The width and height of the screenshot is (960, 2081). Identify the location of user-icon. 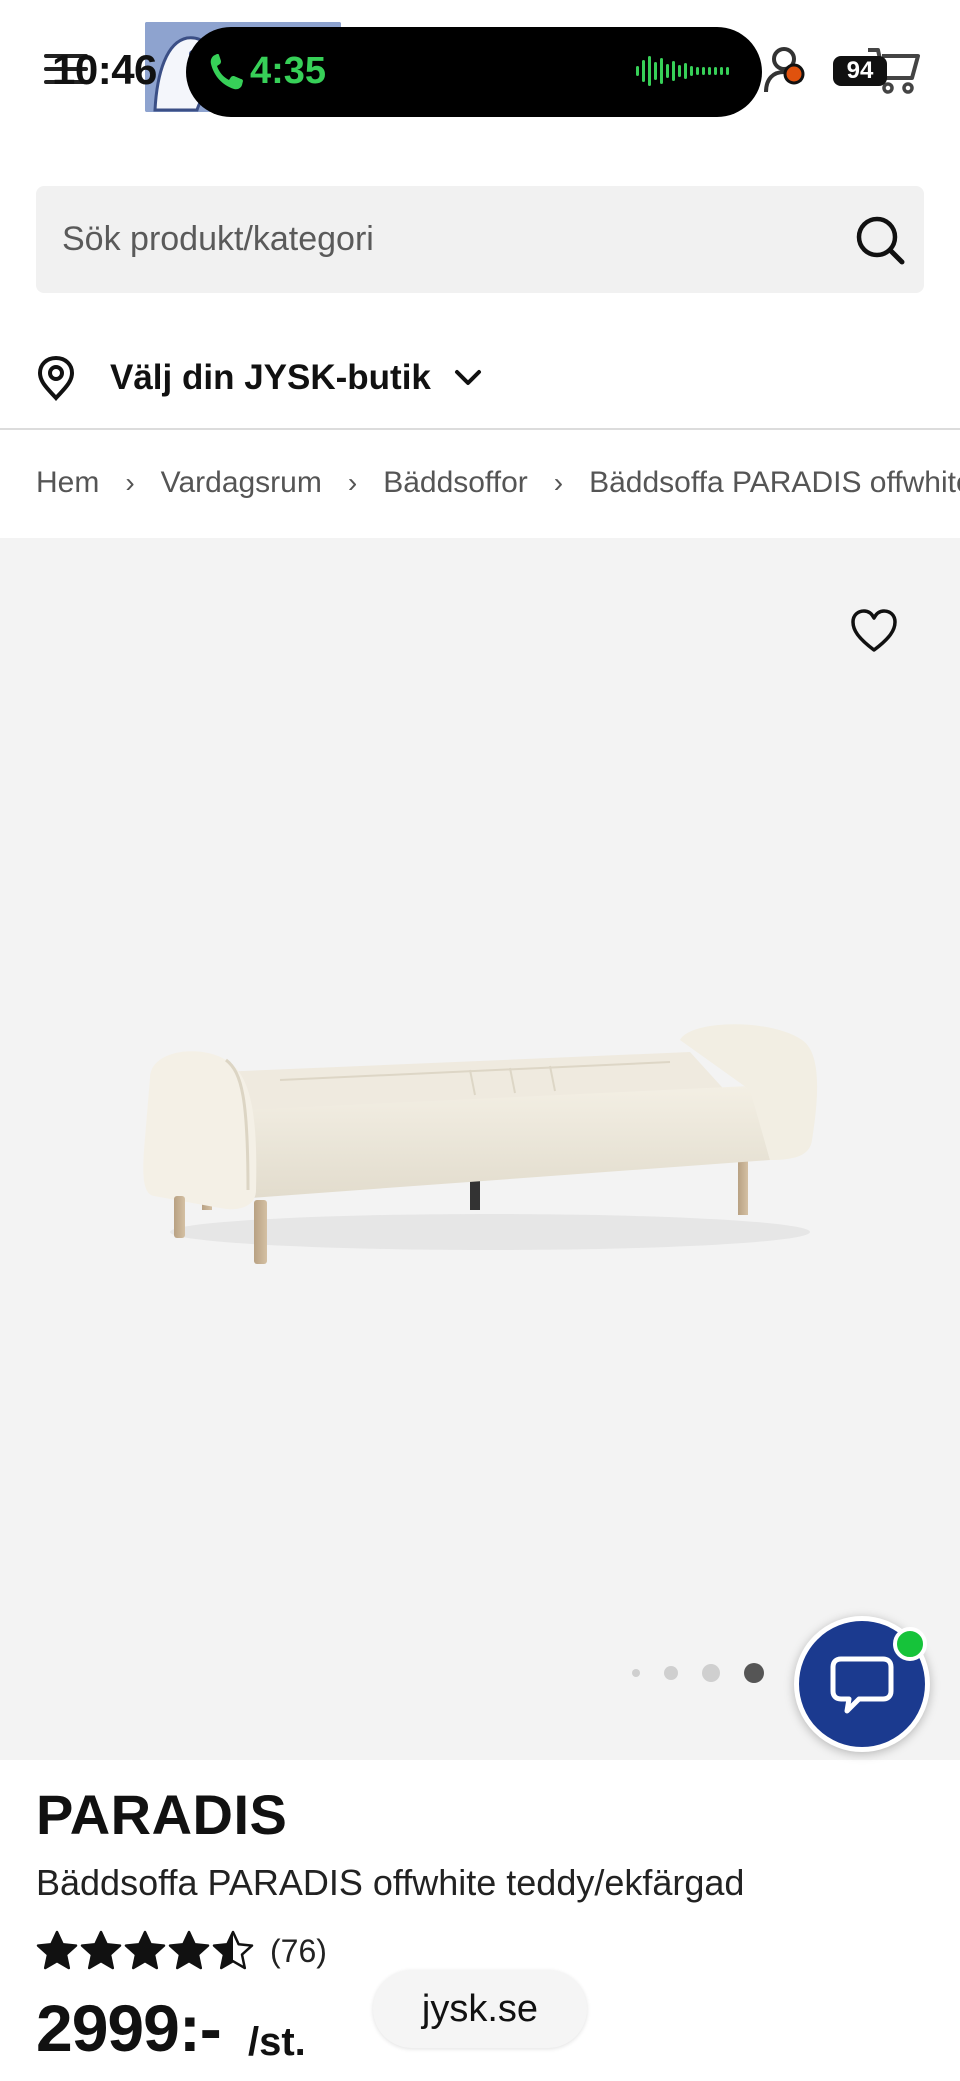
(787, 69).